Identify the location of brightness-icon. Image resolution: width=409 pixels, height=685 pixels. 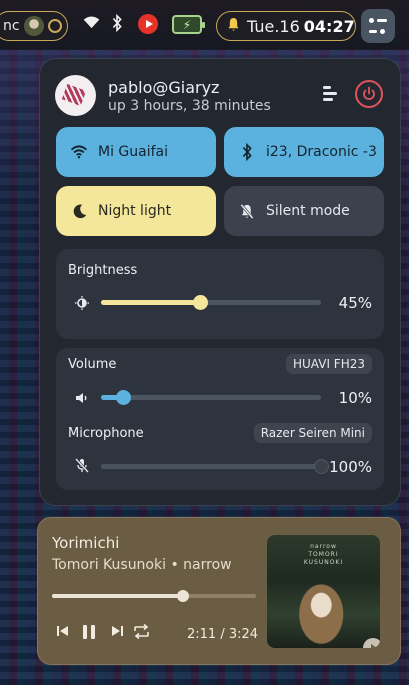
(82, 302).